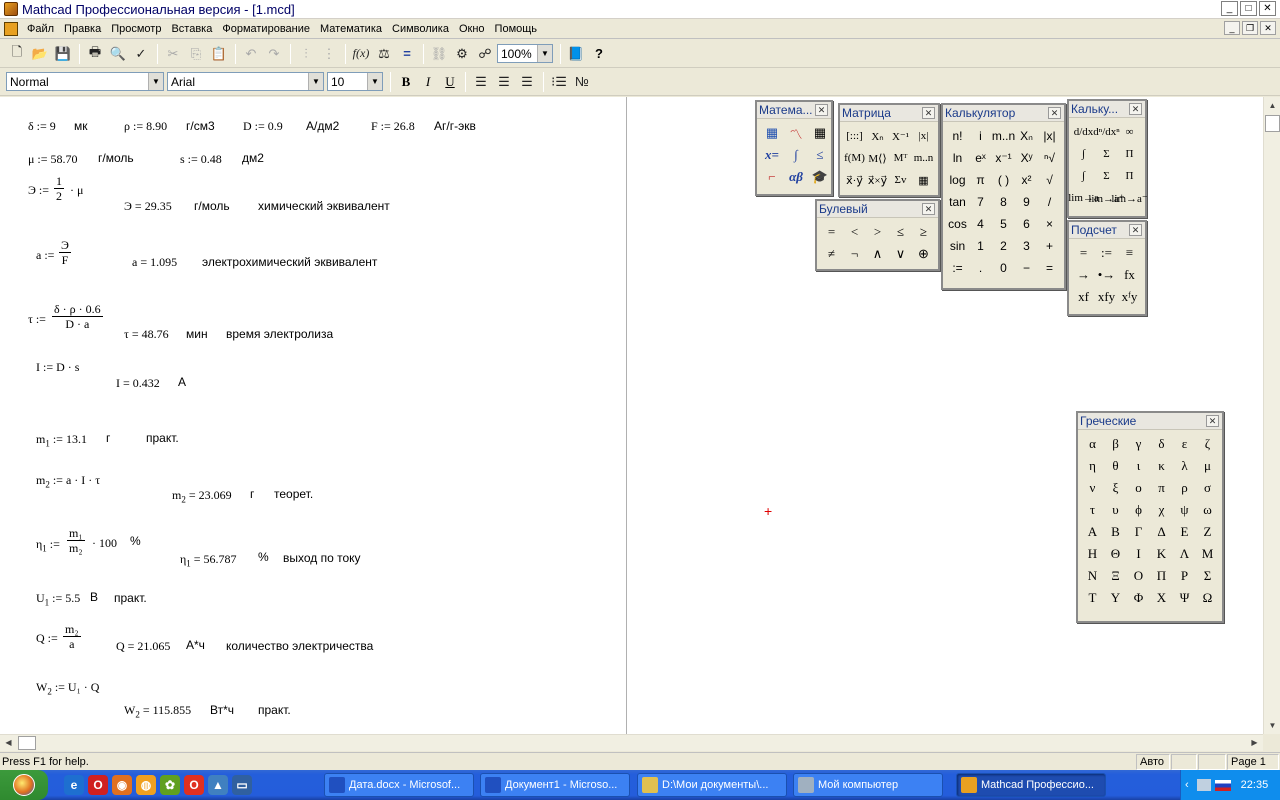 This screenshot has height=800, width=1280. Describe the element at coordinates (1083, 132) in the screenshot. I see `calculus-button-0: d/dx` at that location.